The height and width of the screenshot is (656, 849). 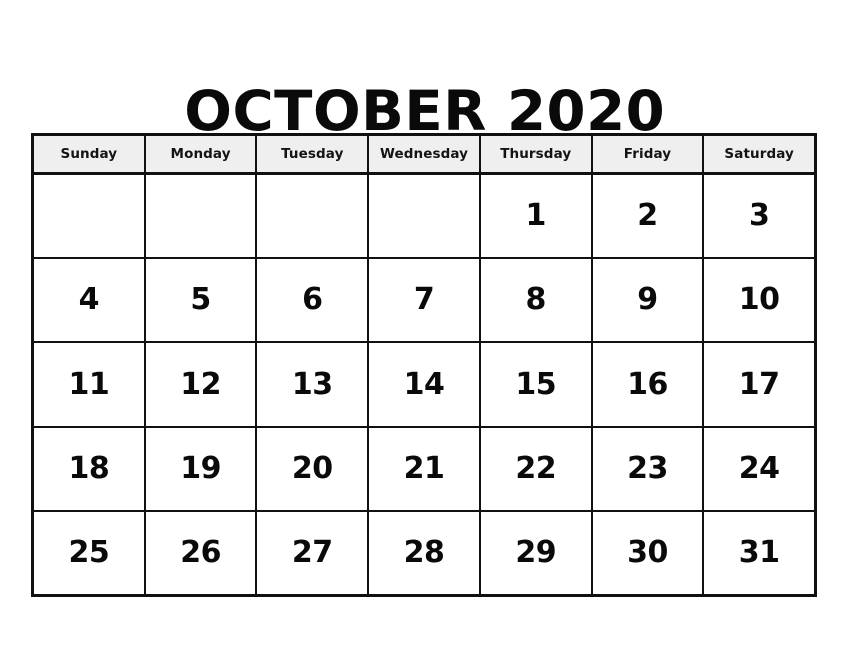 I want to click on weekday-label: Wednesday, so click(x=424, y=154).